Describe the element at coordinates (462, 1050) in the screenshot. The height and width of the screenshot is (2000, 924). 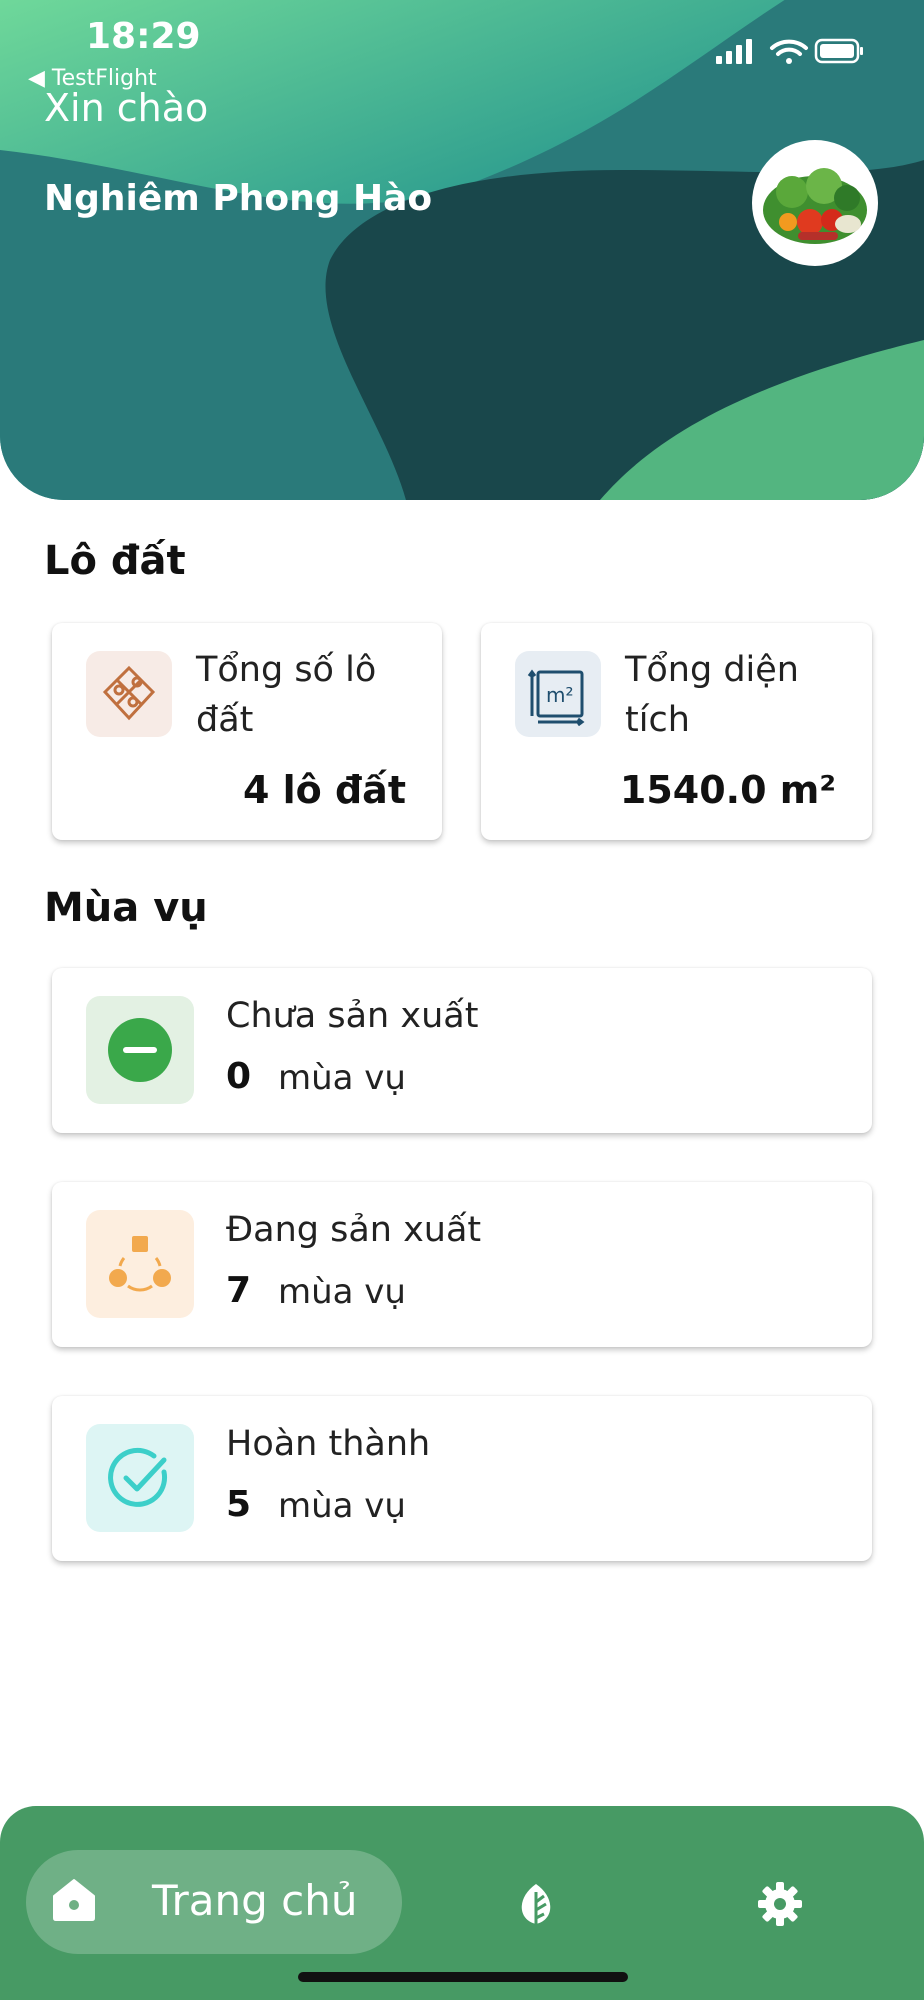
I see `season-not-started-card: Chưa sản xuất 0 mùa vụ` at that location.